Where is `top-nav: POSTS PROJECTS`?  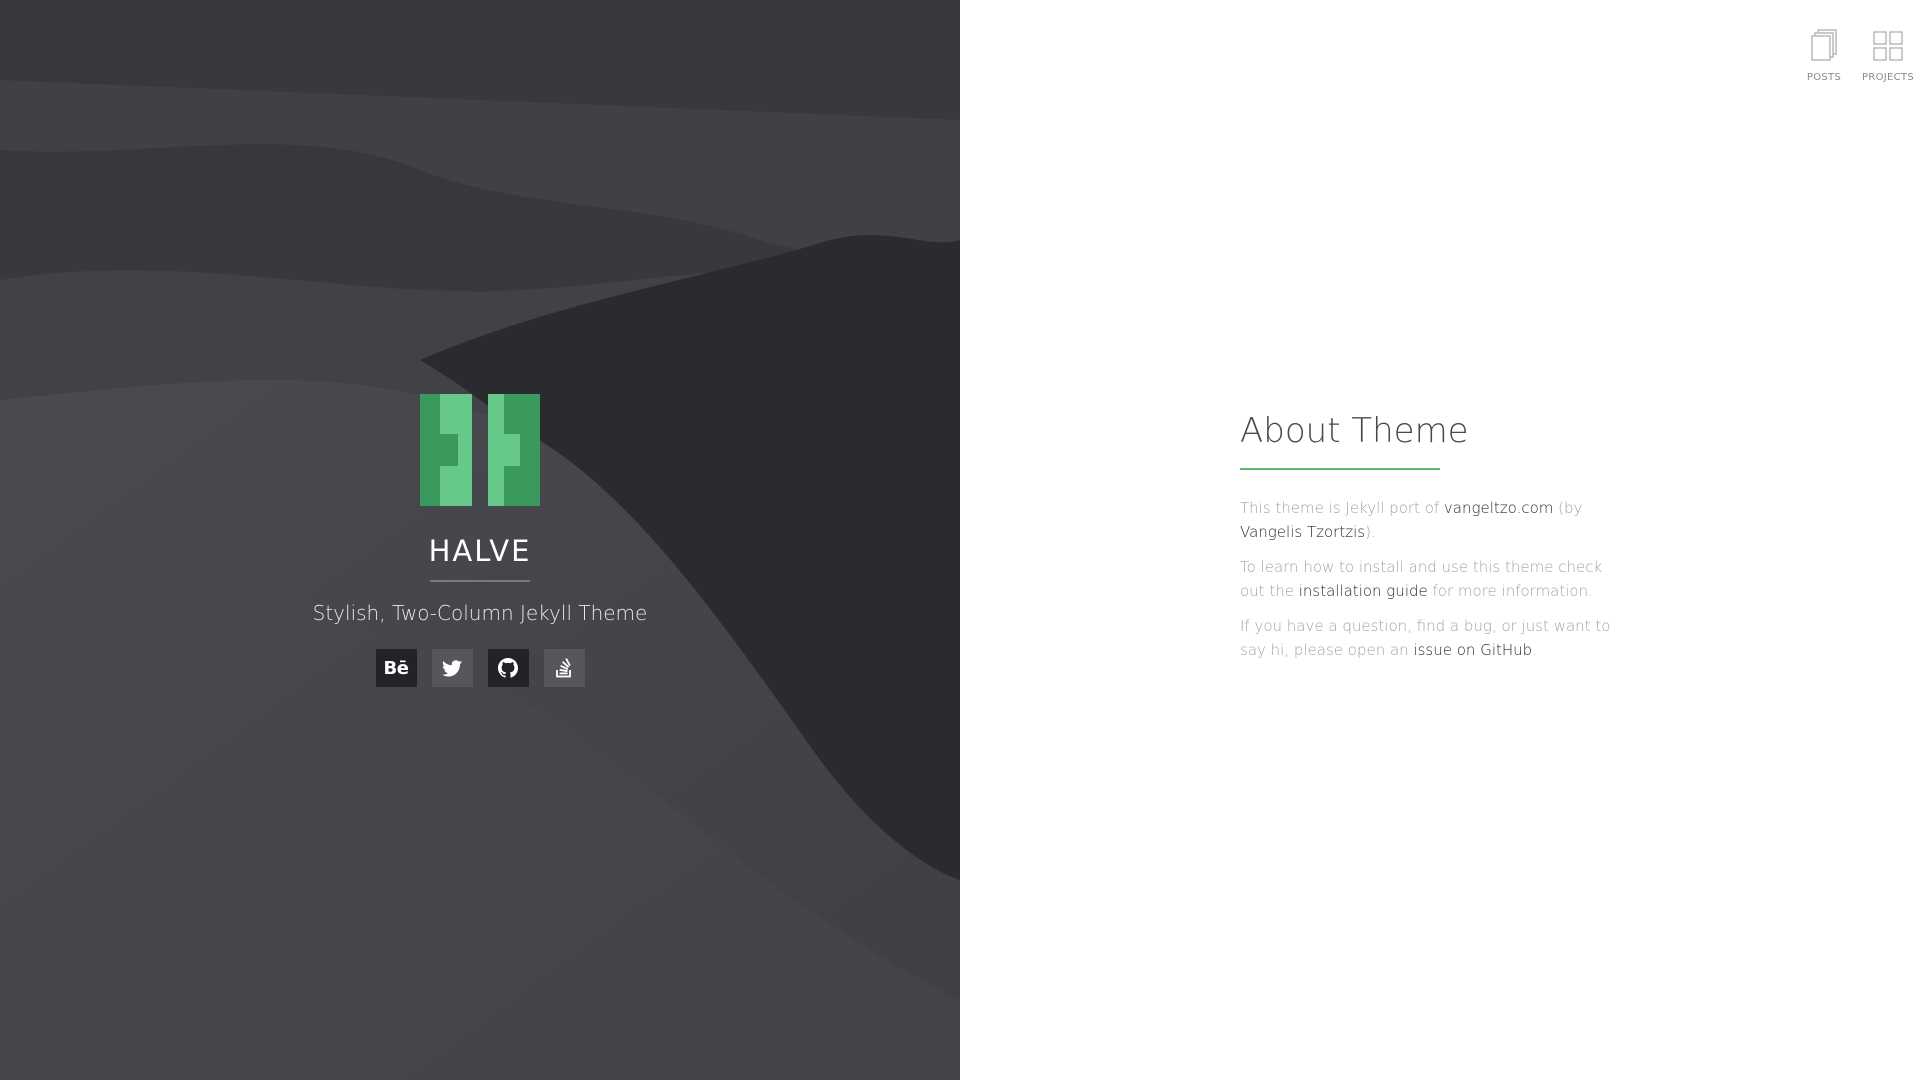
top-nav: POSTS PROJECTS is located at coordinates (1856, 55).